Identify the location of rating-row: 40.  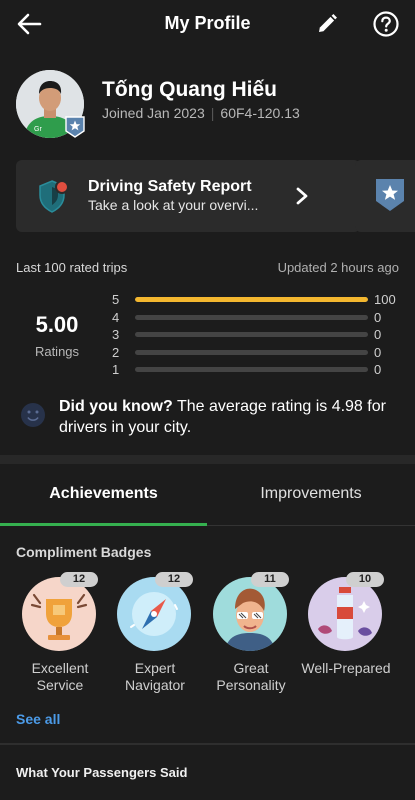
(257, 319).